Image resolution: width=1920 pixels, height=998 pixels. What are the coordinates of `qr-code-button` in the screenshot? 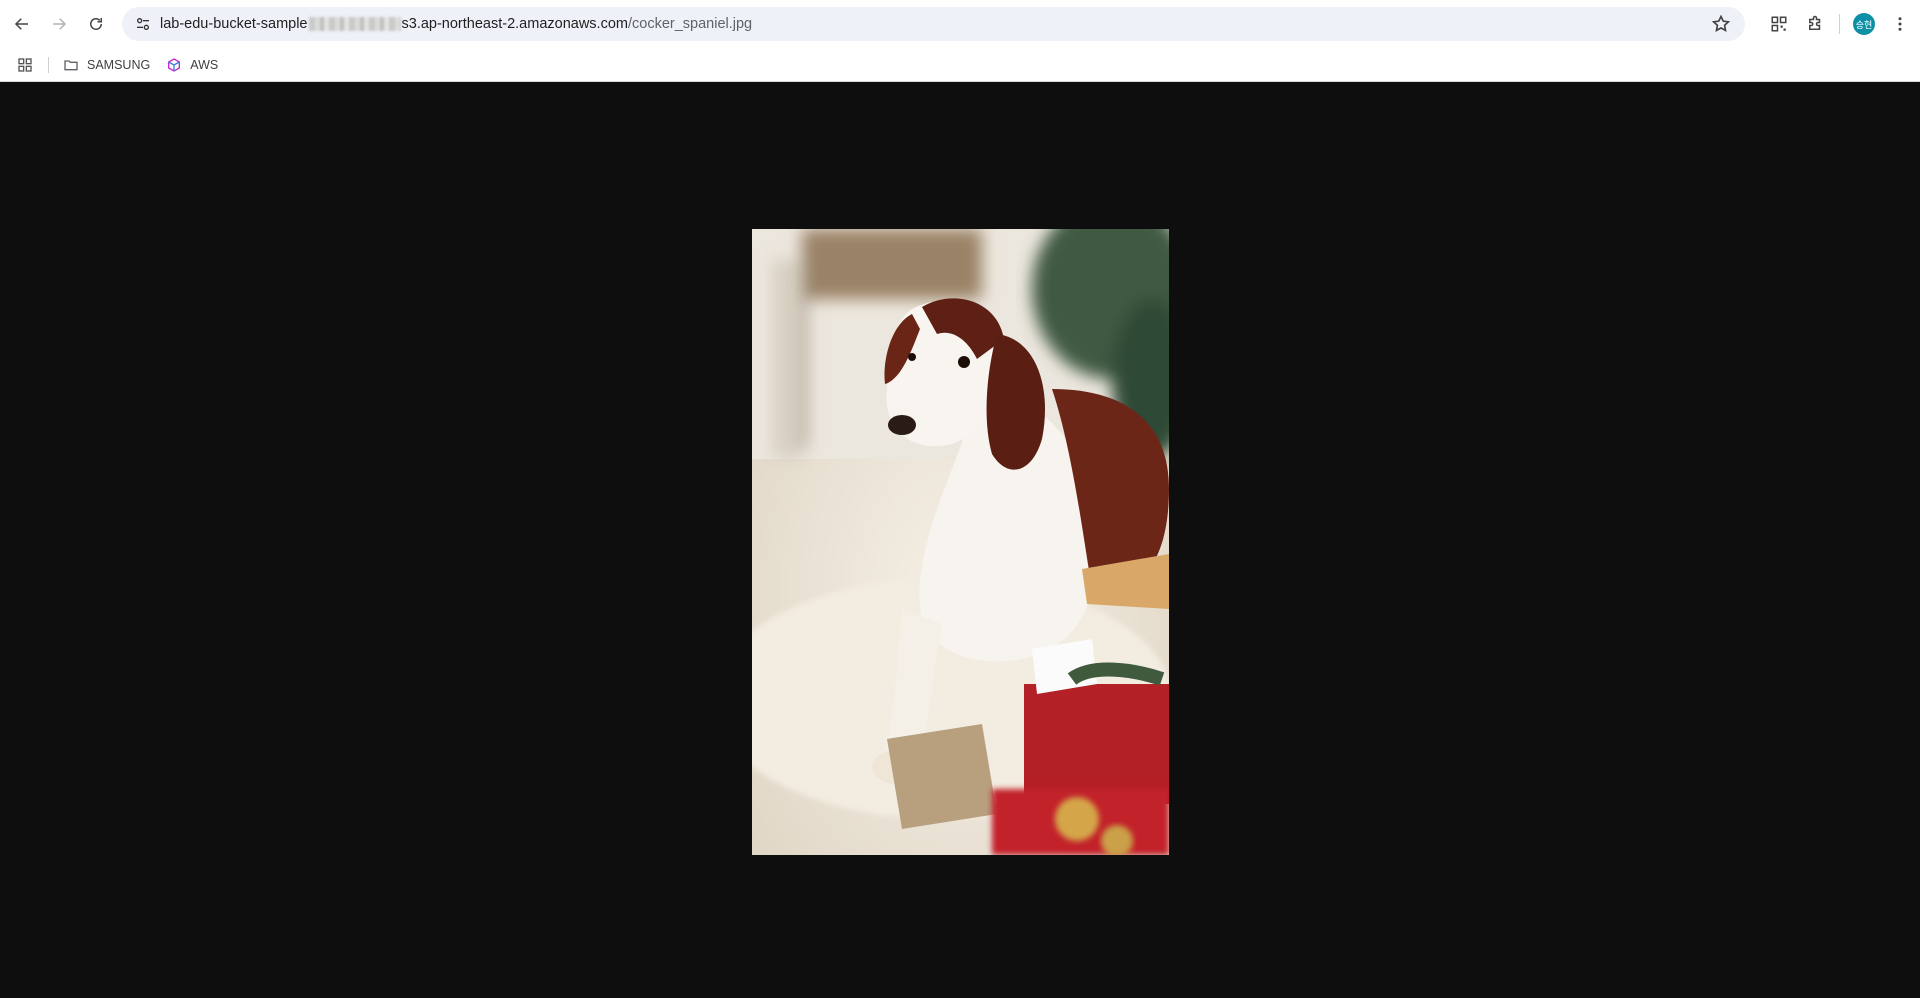 It's located at (1779, 24).